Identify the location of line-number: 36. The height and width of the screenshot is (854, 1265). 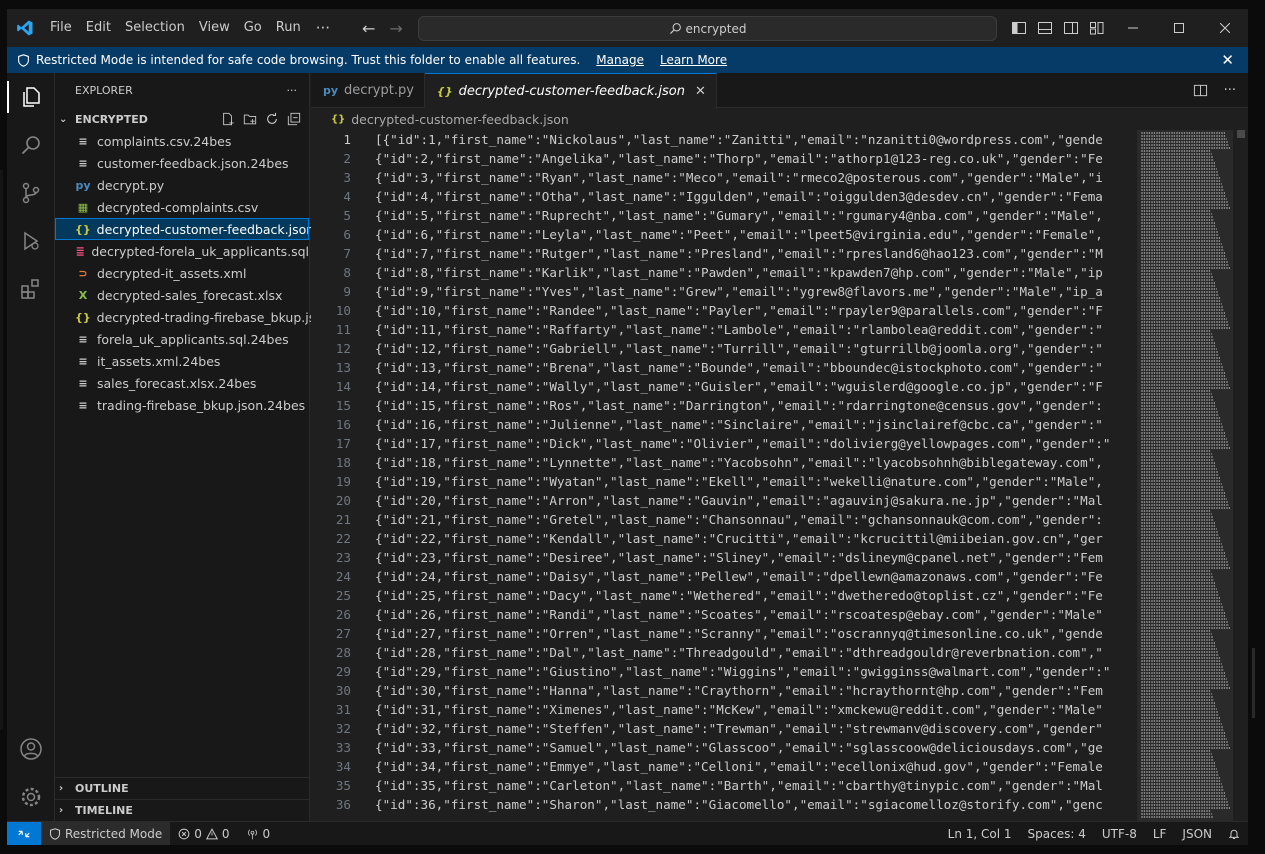
(343, 804).